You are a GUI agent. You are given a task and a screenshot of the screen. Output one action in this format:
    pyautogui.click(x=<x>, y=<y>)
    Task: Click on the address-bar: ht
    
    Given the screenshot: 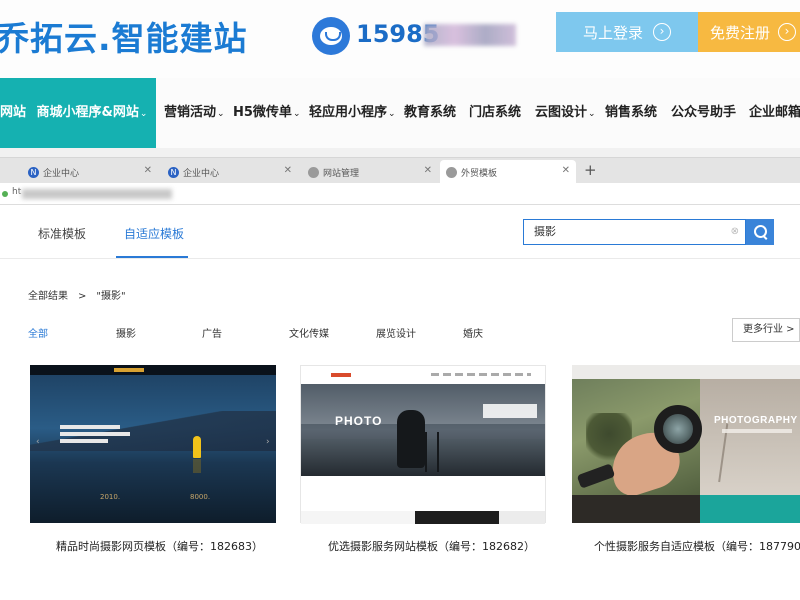 What is the action you would take?
    pyautogui.click(x=400, y=194)
    